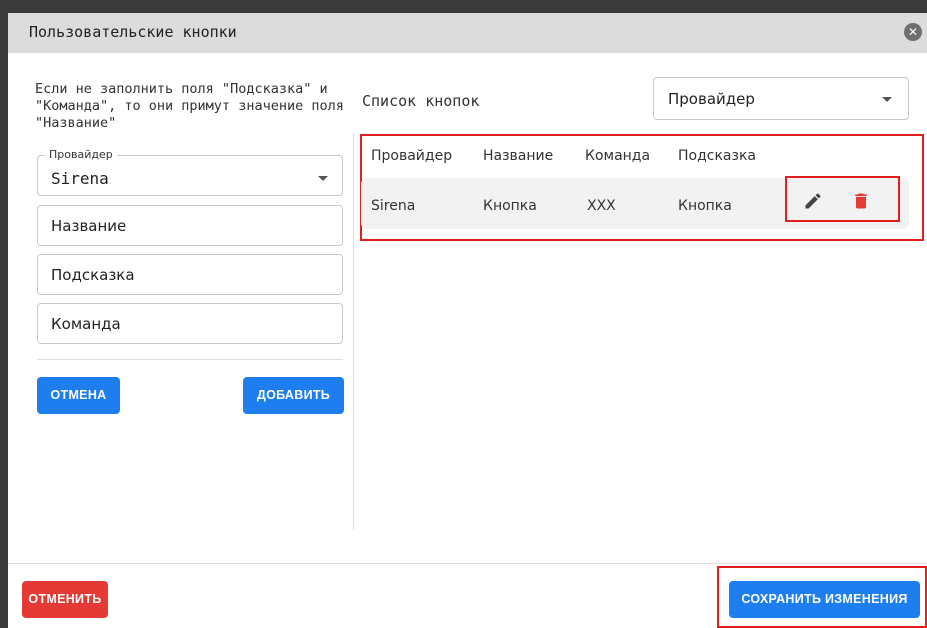  I want to click on command-field-placeholder: Команда, so click(86, 324).